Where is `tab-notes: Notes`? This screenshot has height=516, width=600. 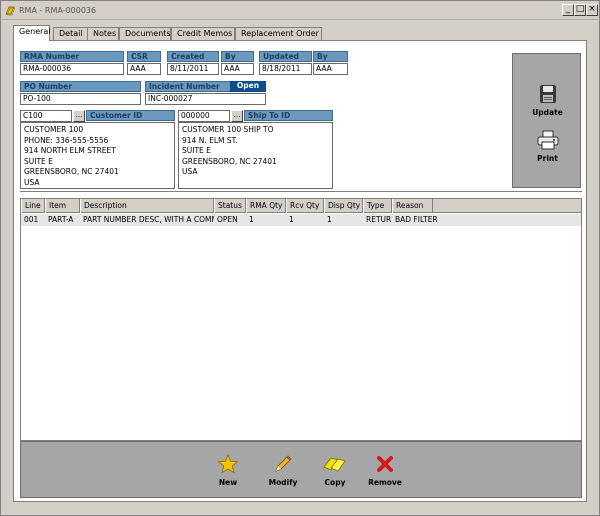
tab-notes: Notes is located at coordinates (103, 33).